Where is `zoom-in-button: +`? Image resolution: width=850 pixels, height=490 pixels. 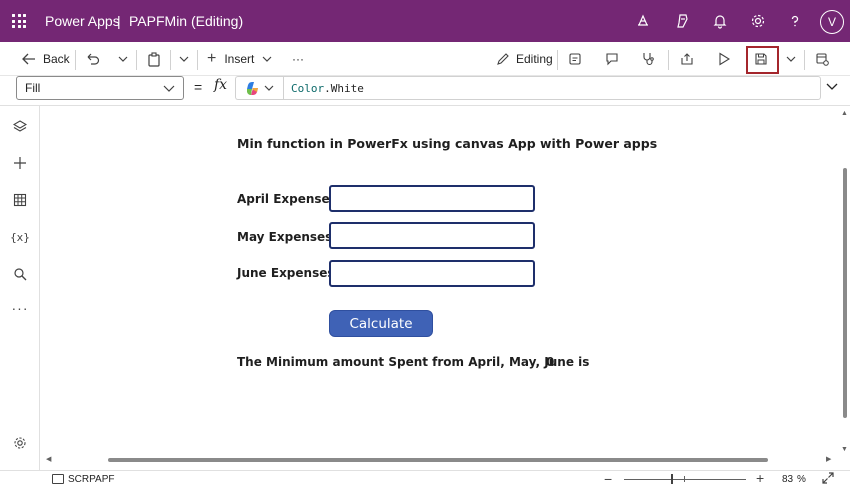
zoom-in-button: + is located at coordinates (760, 478).